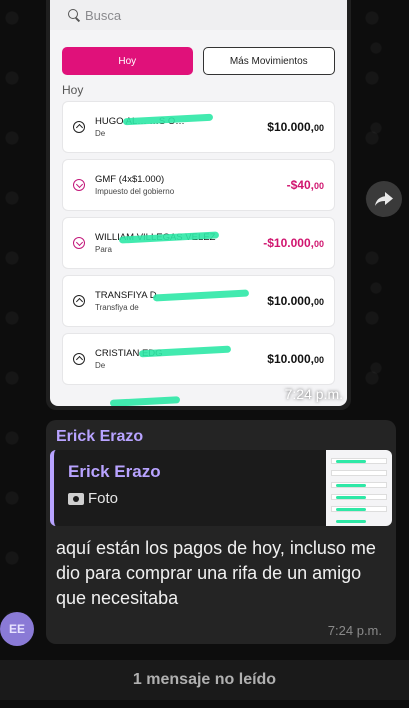  Describe the element at coordinates (198, 52) in the screenshot. I see `screenshot-tabs: Hoy Más Movimientos` at that location.